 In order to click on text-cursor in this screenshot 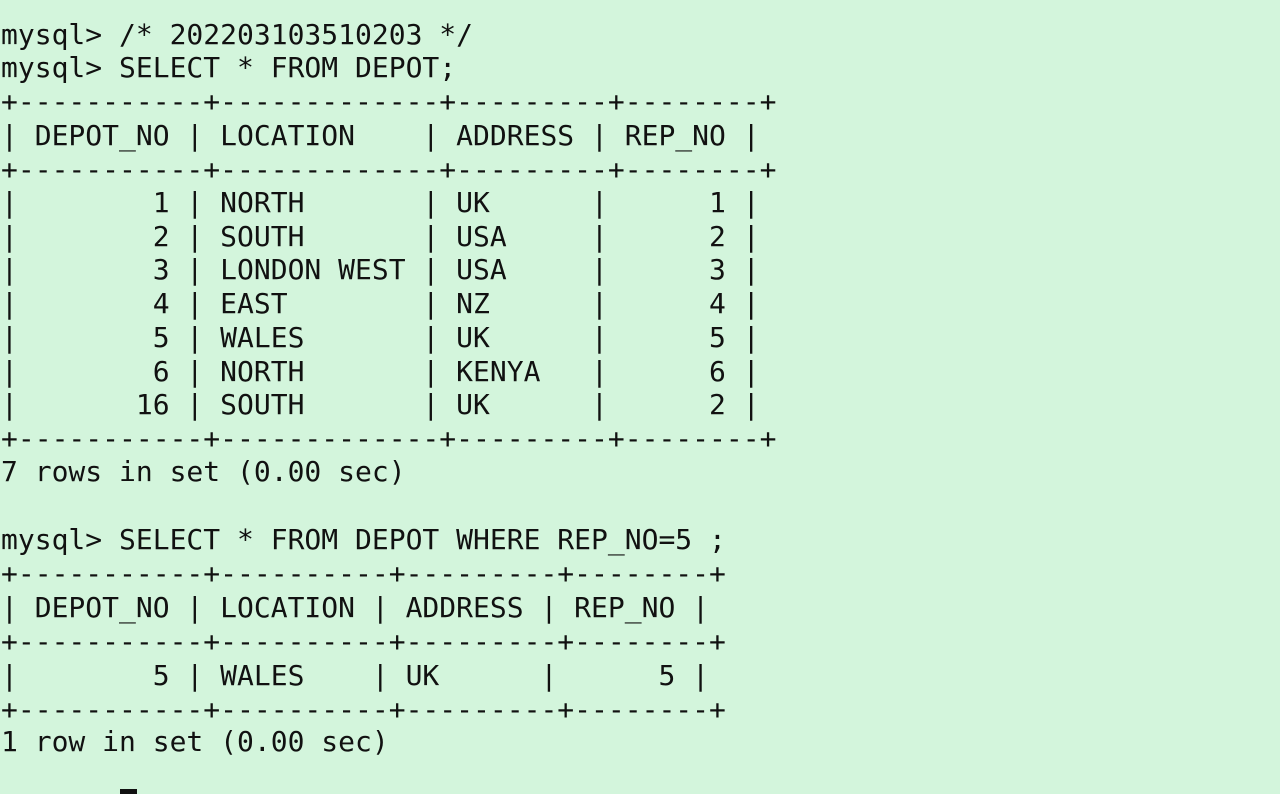, I will do `click(128, 791)`.